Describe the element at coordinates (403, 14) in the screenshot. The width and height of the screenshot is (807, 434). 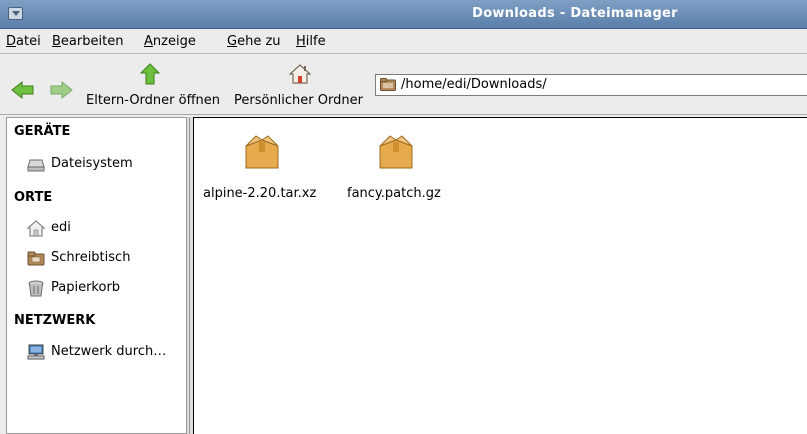
I see `title-bar: Downloads - Dateimanager` at that location.